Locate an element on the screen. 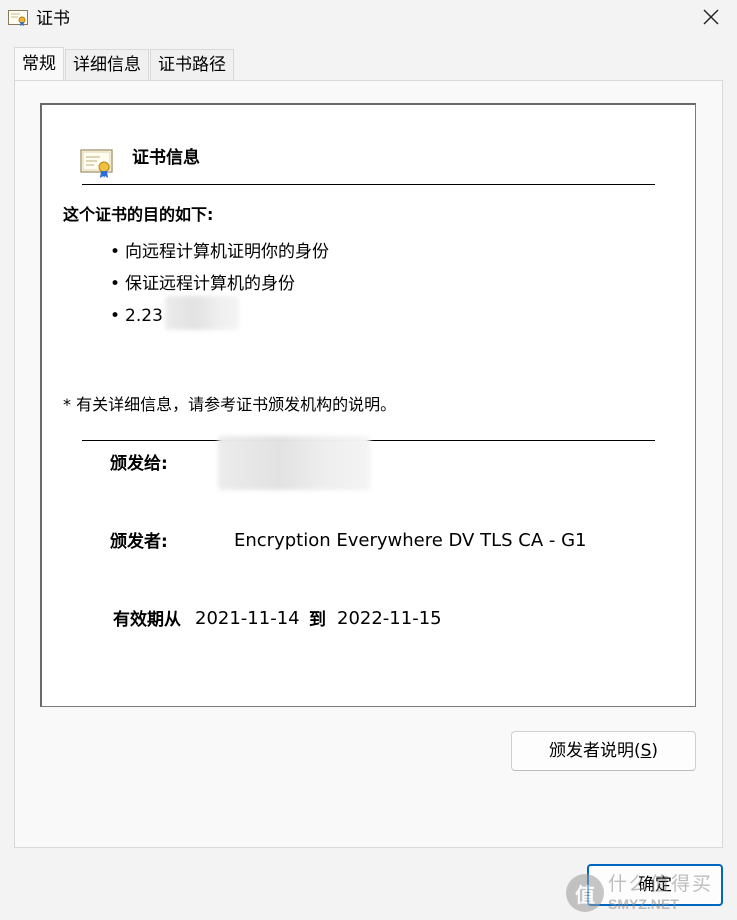 This screenshot has width=737, height=920. issued-by-value: Encryption Everywhere DV TLS CA - G1 is located at coordinates (410, 540).